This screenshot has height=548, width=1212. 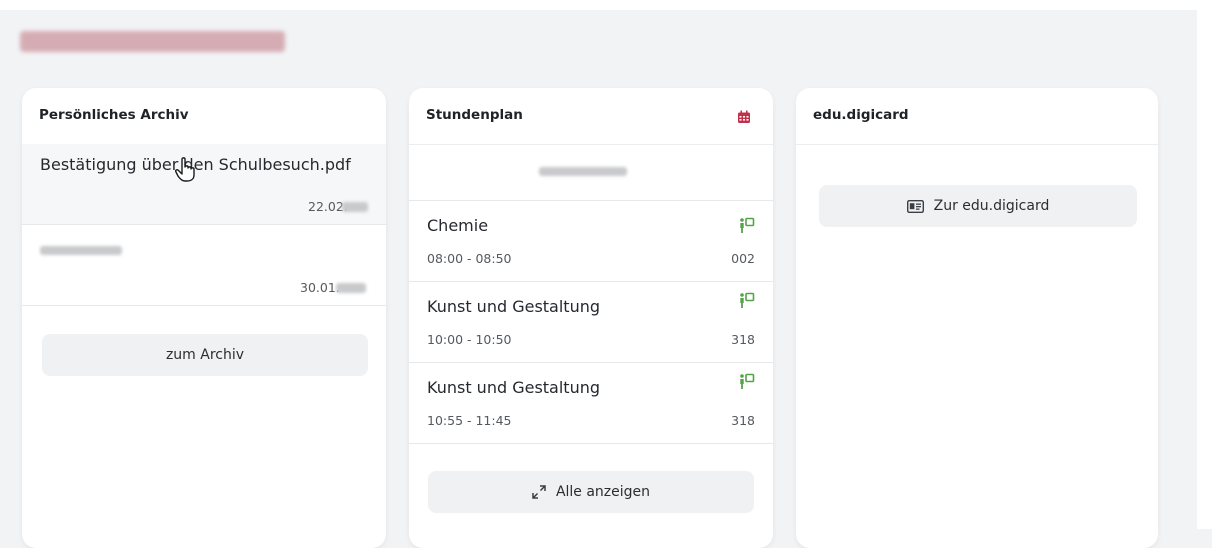 I want to click on blurred-page-title, so click(x=152, y=41).